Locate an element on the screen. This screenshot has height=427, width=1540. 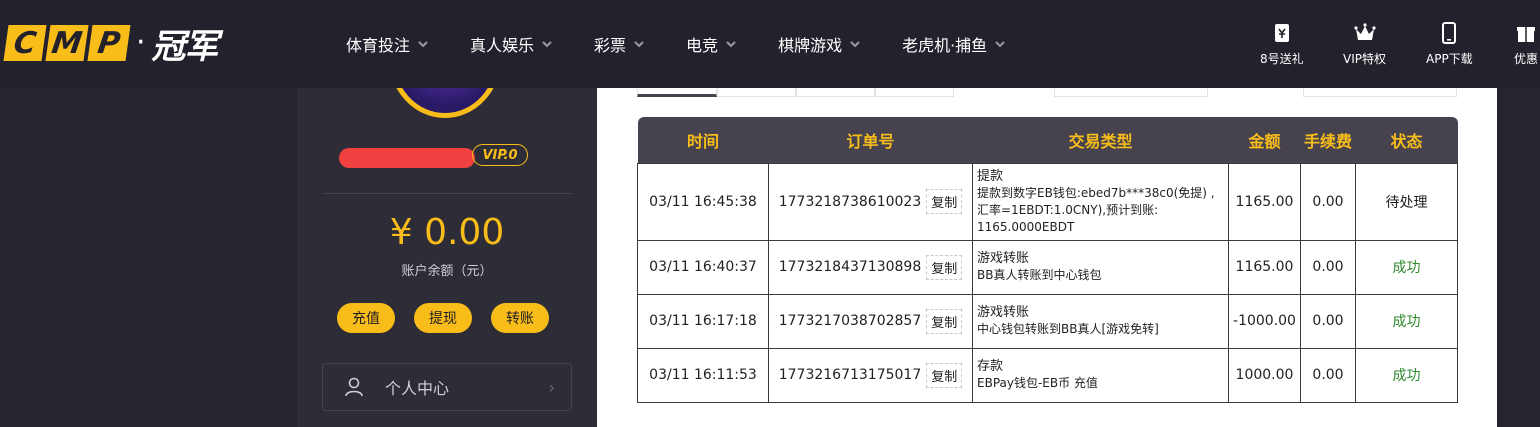
cell-amount: -1000.00 is located at coordinates (1264, 321).